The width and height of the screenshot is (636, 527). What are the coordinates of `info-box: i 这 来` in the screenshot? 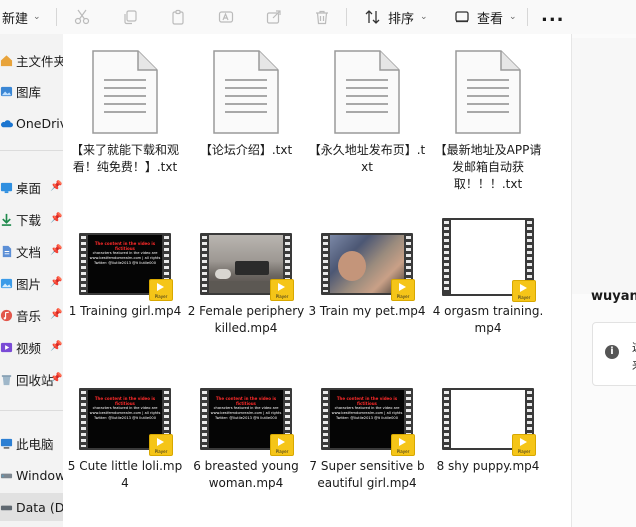 It's located at (614, 354).